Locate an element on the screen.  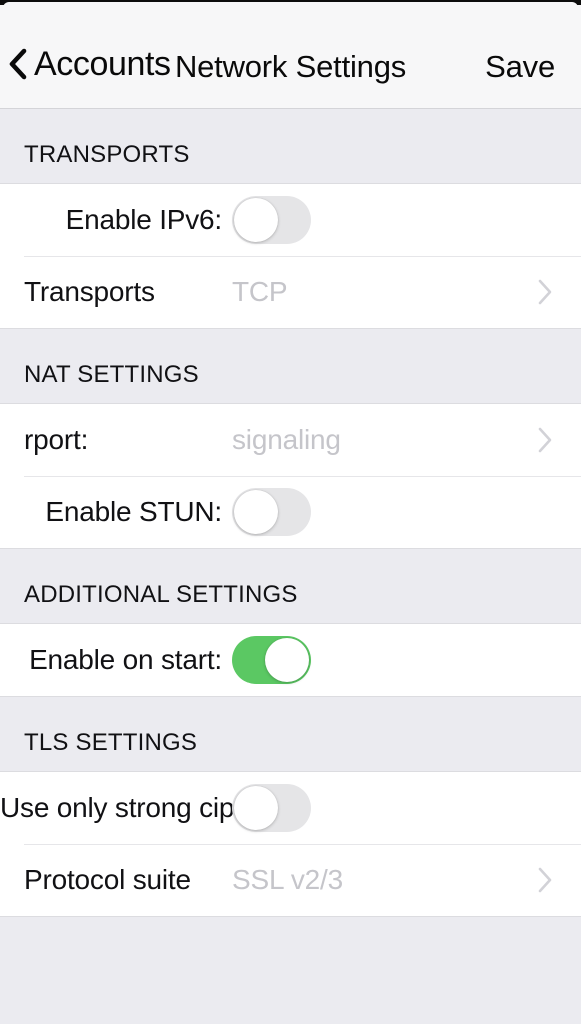
row-label: Enable IPv6: is located at coordinates (144, 219).